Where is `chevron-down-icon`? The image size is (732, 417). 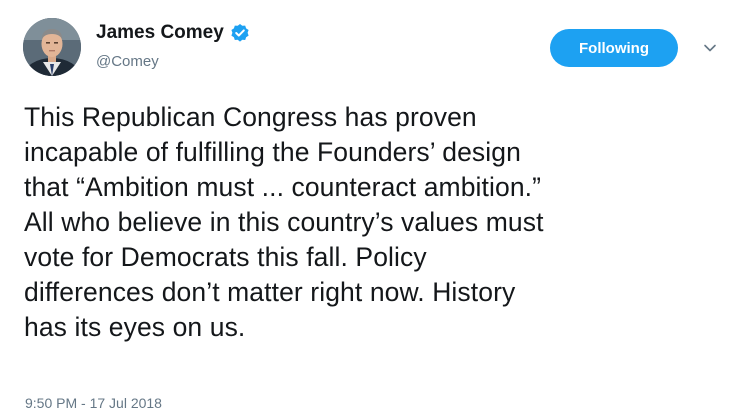 chevron-down-icon is located at coordinates (710, 48).